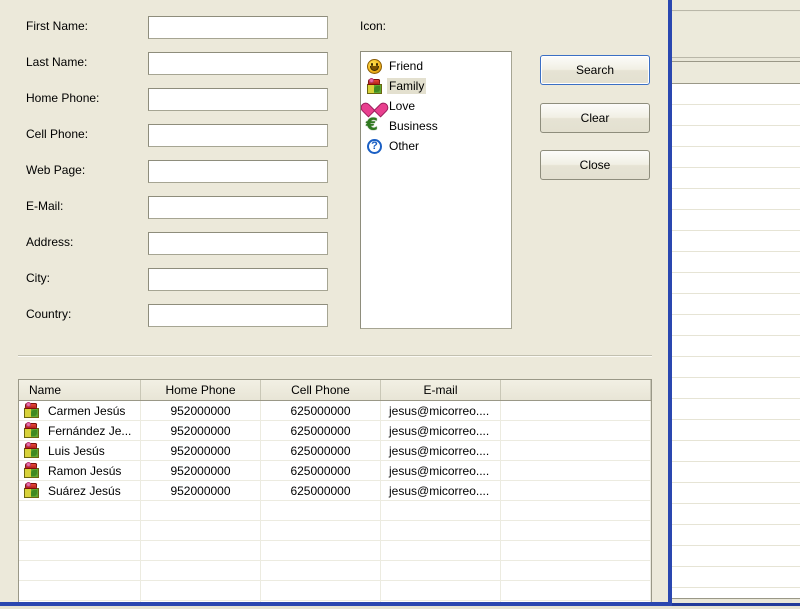  Describe the element at coordinates (402, 106) in the screenshot. I see `icon-list-item-label: Love` at that location.